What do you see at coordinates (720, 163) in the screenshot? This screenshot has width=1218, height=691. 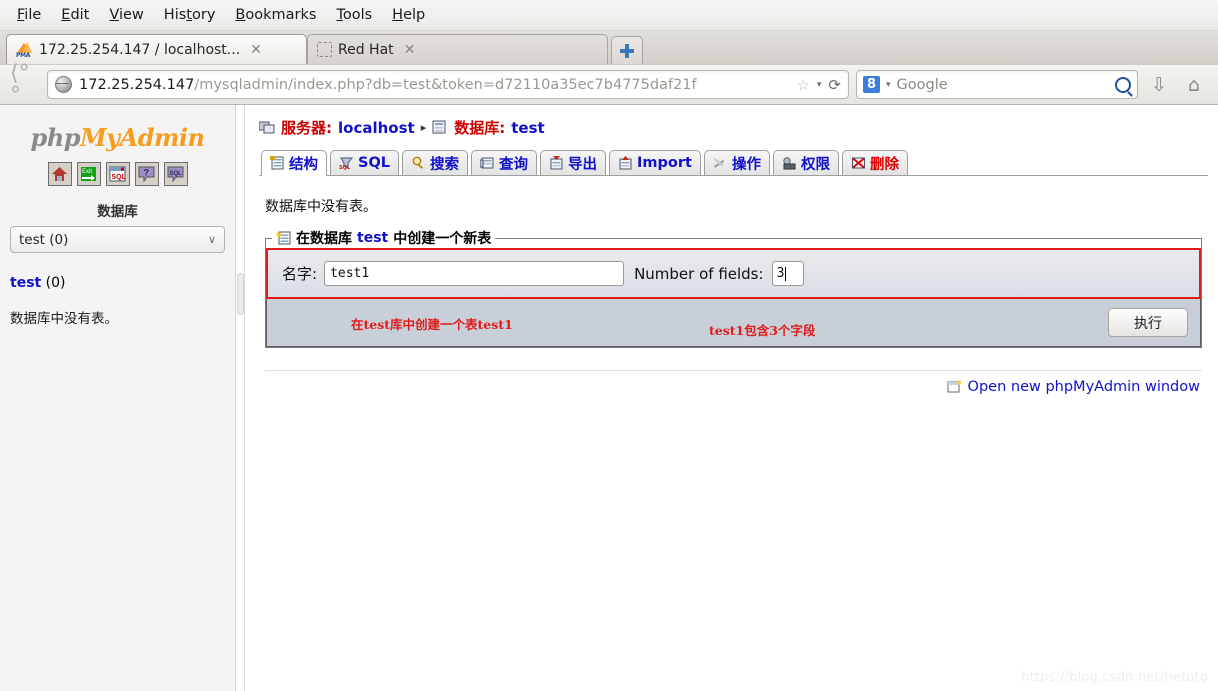 I see `operations-icon` at bounding box center [720, 163].